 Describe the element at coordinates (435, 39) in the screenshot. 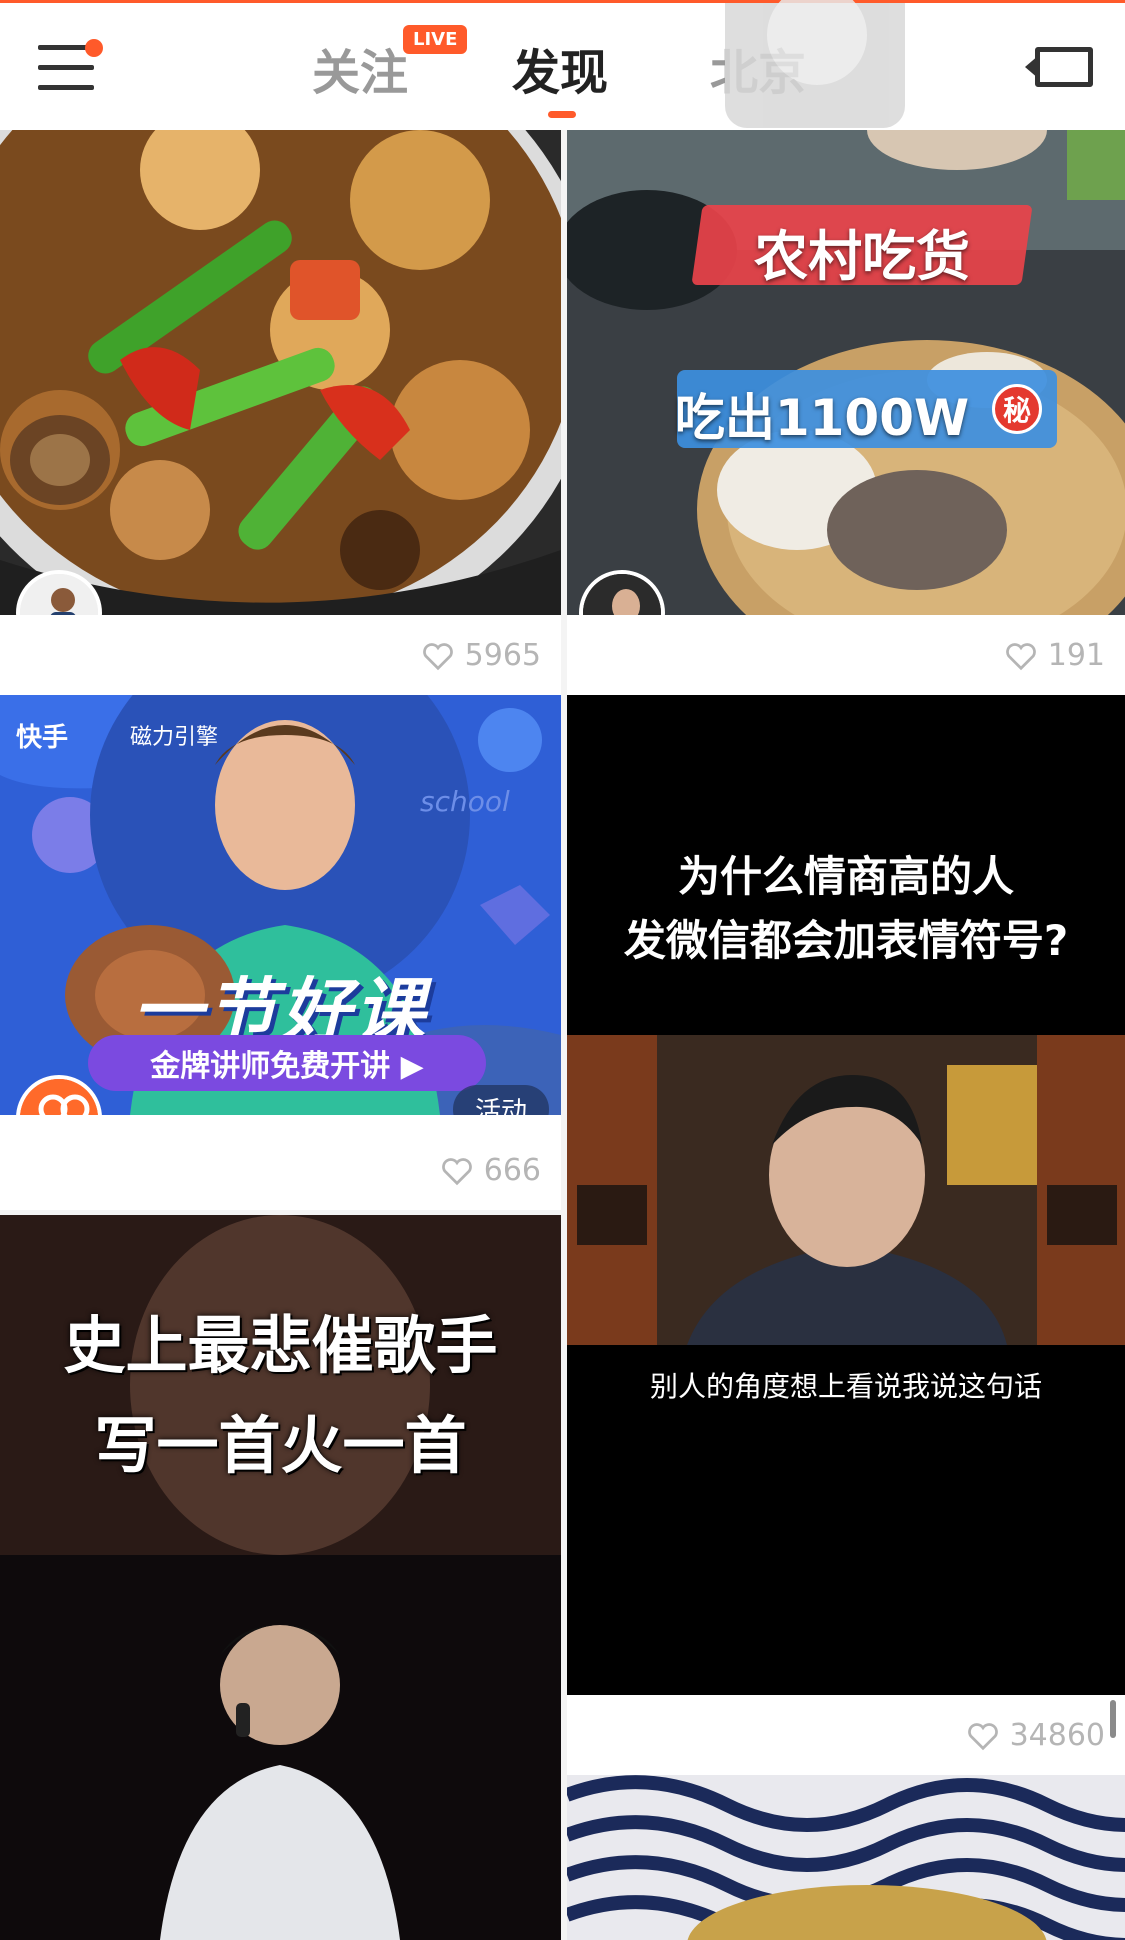

I see `live-badge: LIVE` at that location.